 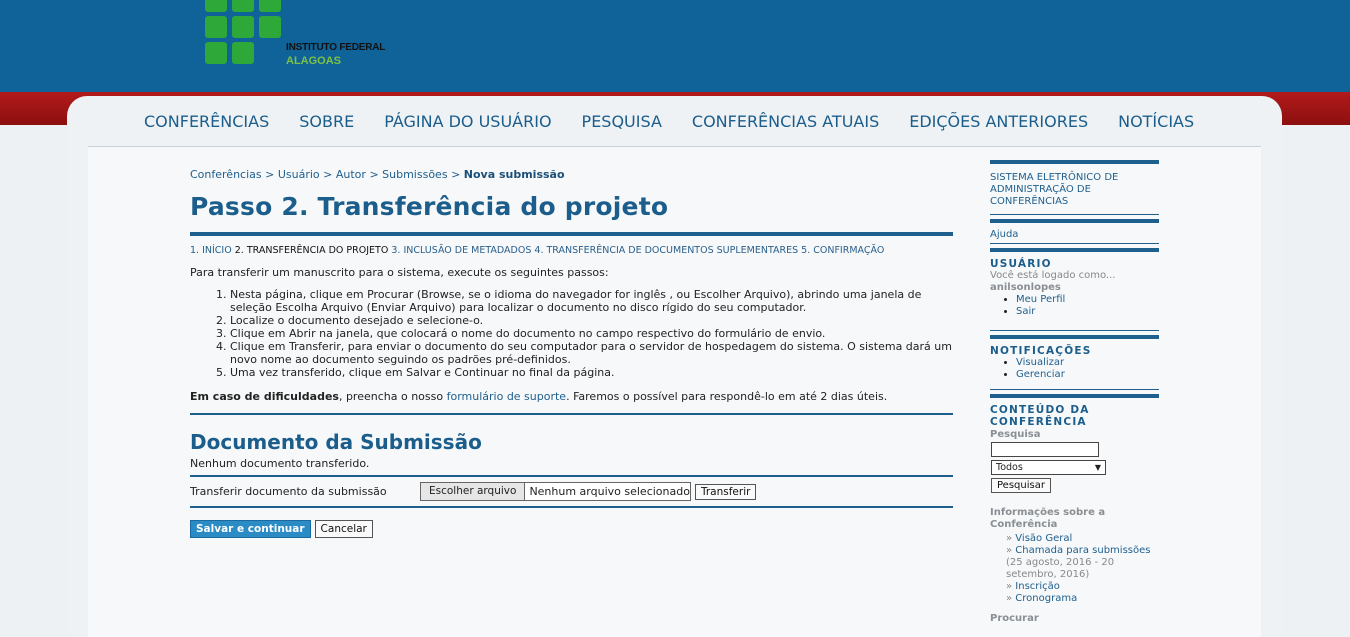 What do you see at coordinates (1048, 467) in the screenshot?
I see `search-scope-select: Todos ▼` at bounding box center [1048, 467].